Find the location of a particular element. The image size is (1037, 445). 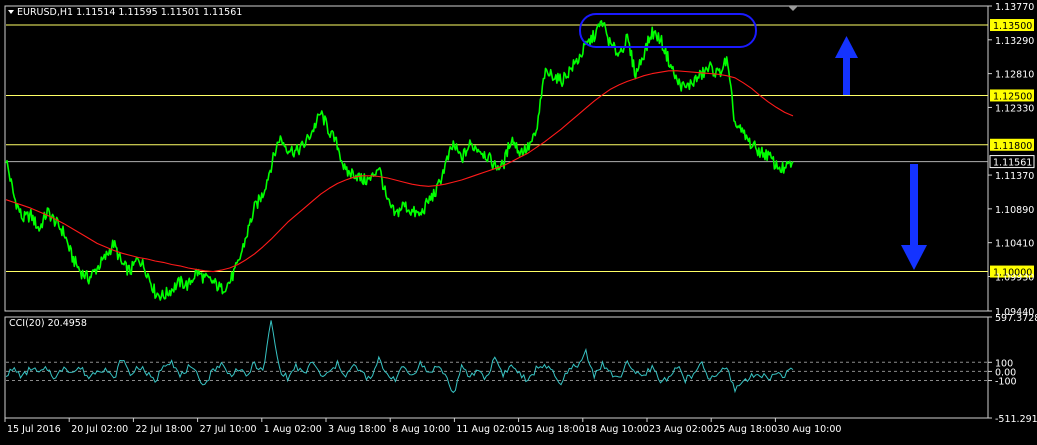

y-tick-label: 1.10410 is located at coordinates (1014, 244).